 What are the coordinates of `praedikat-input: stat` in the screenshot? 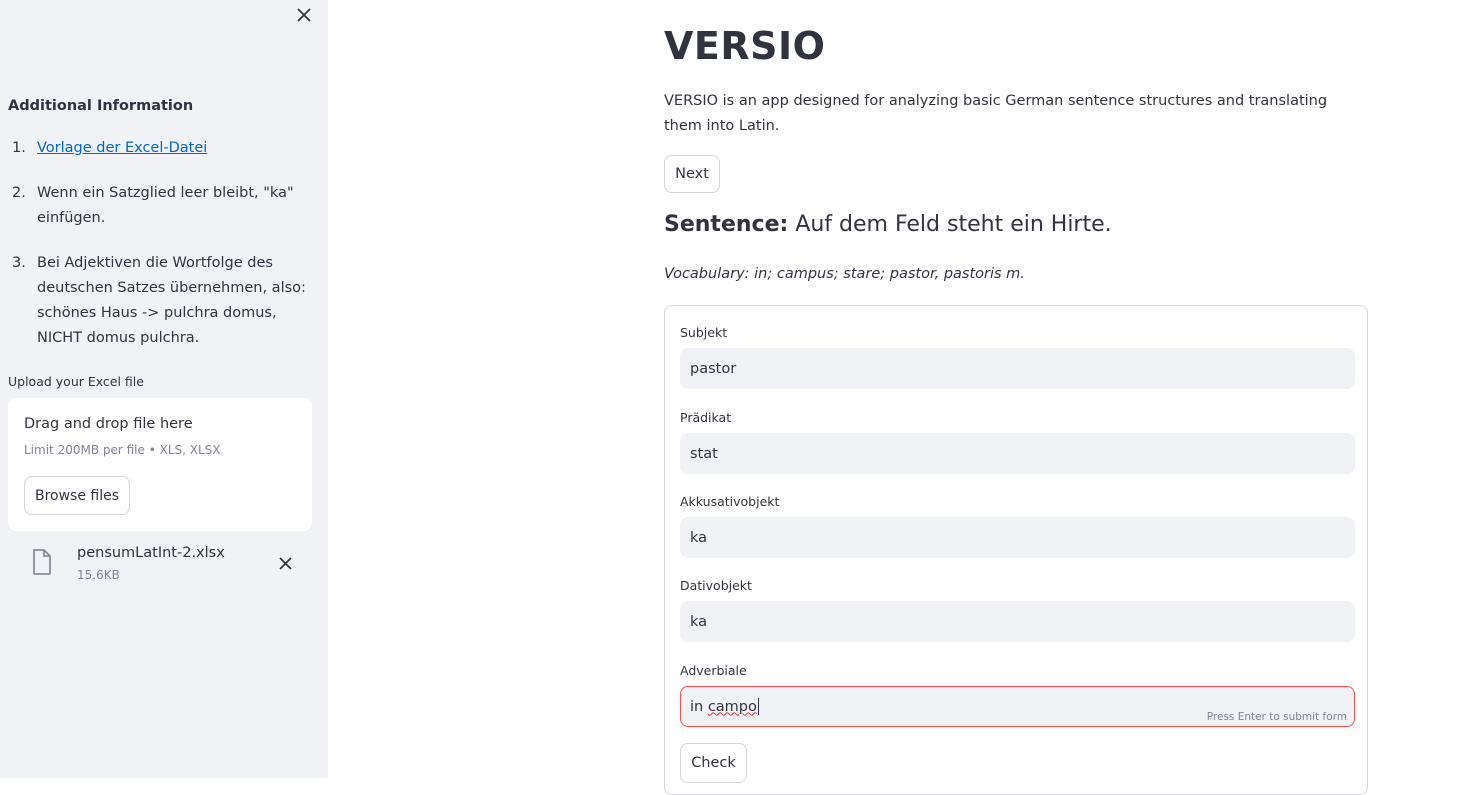 It's located at (1017, 453).